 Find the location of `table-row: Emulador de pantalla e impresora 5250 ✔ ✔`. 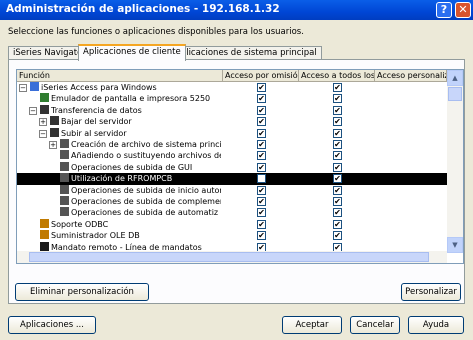

table-row: Emulador de pantalla e impresora 5250 ✔ ✔ is located at coordinates (232, 99).